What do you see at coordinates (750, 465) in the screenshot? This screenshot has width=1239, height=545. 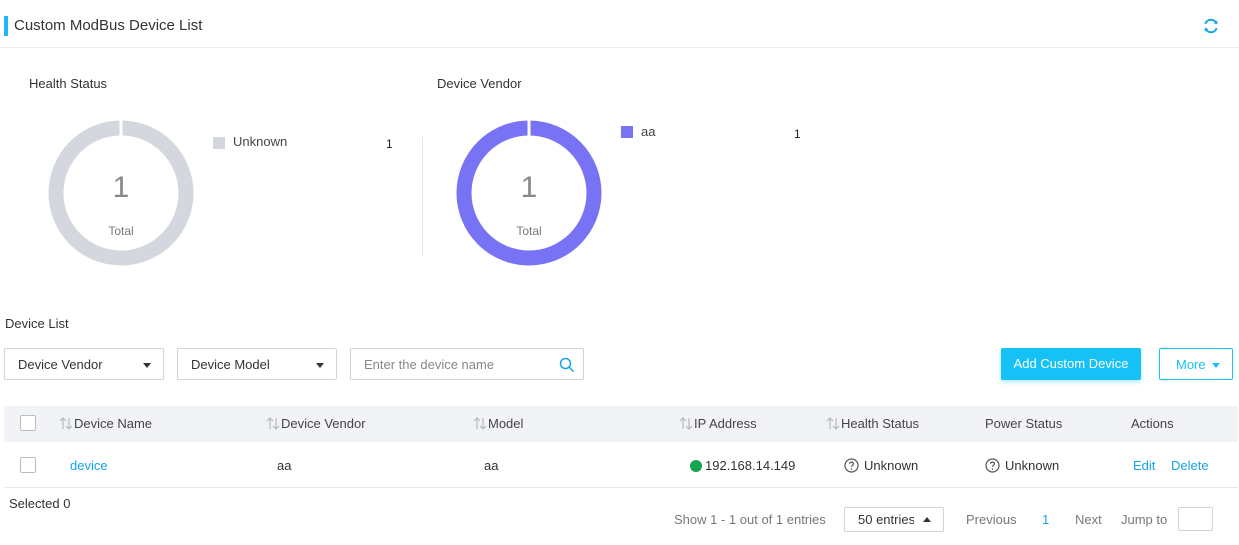 I see `ip-address-value: 192.168.14.149` at bounding box center [750, 465].